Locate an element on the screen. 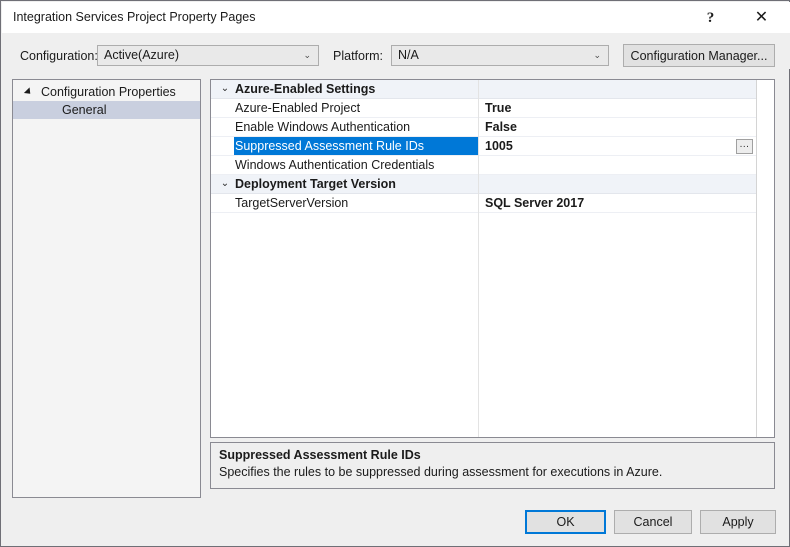 This screenshot has width=790, height=547. property-group-header: ⌄ Azure-Enabled Settings is located at coordinates (492, 89).